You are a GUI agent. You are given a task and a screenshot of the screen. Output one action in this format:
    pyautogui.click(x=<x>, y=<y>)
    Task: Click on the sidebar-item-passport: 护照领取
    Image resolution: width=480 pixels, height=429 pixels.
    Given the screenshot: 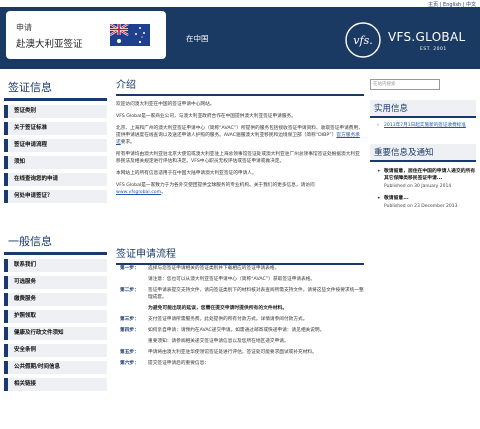 What is the action you would take?
    pyautogui.click(x=55, y=316)
    